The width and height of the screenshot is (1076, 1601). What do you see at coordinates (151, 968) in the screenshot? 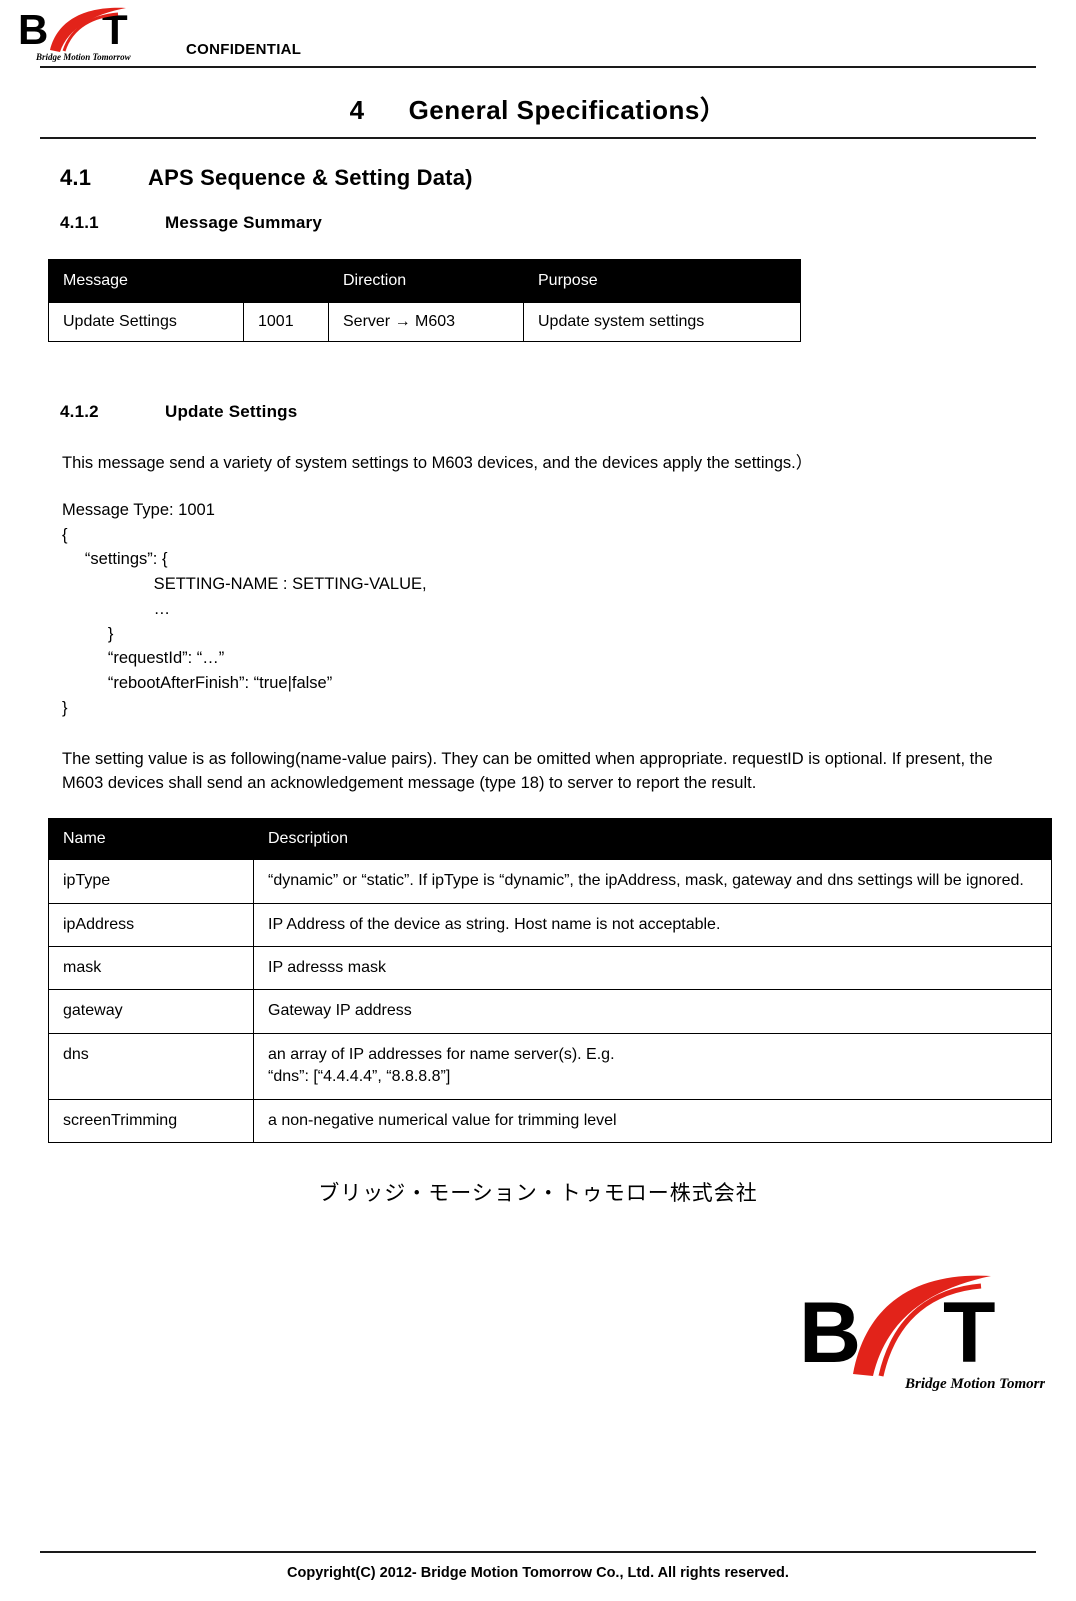
I see `cell-setting-name: mask` at bounding box center [151, 968].